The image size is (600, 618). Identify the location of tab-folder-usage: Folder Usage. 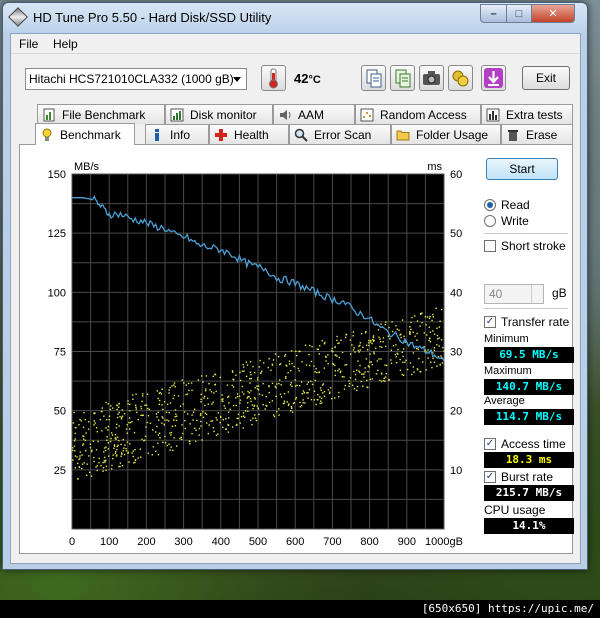
(446, 134).